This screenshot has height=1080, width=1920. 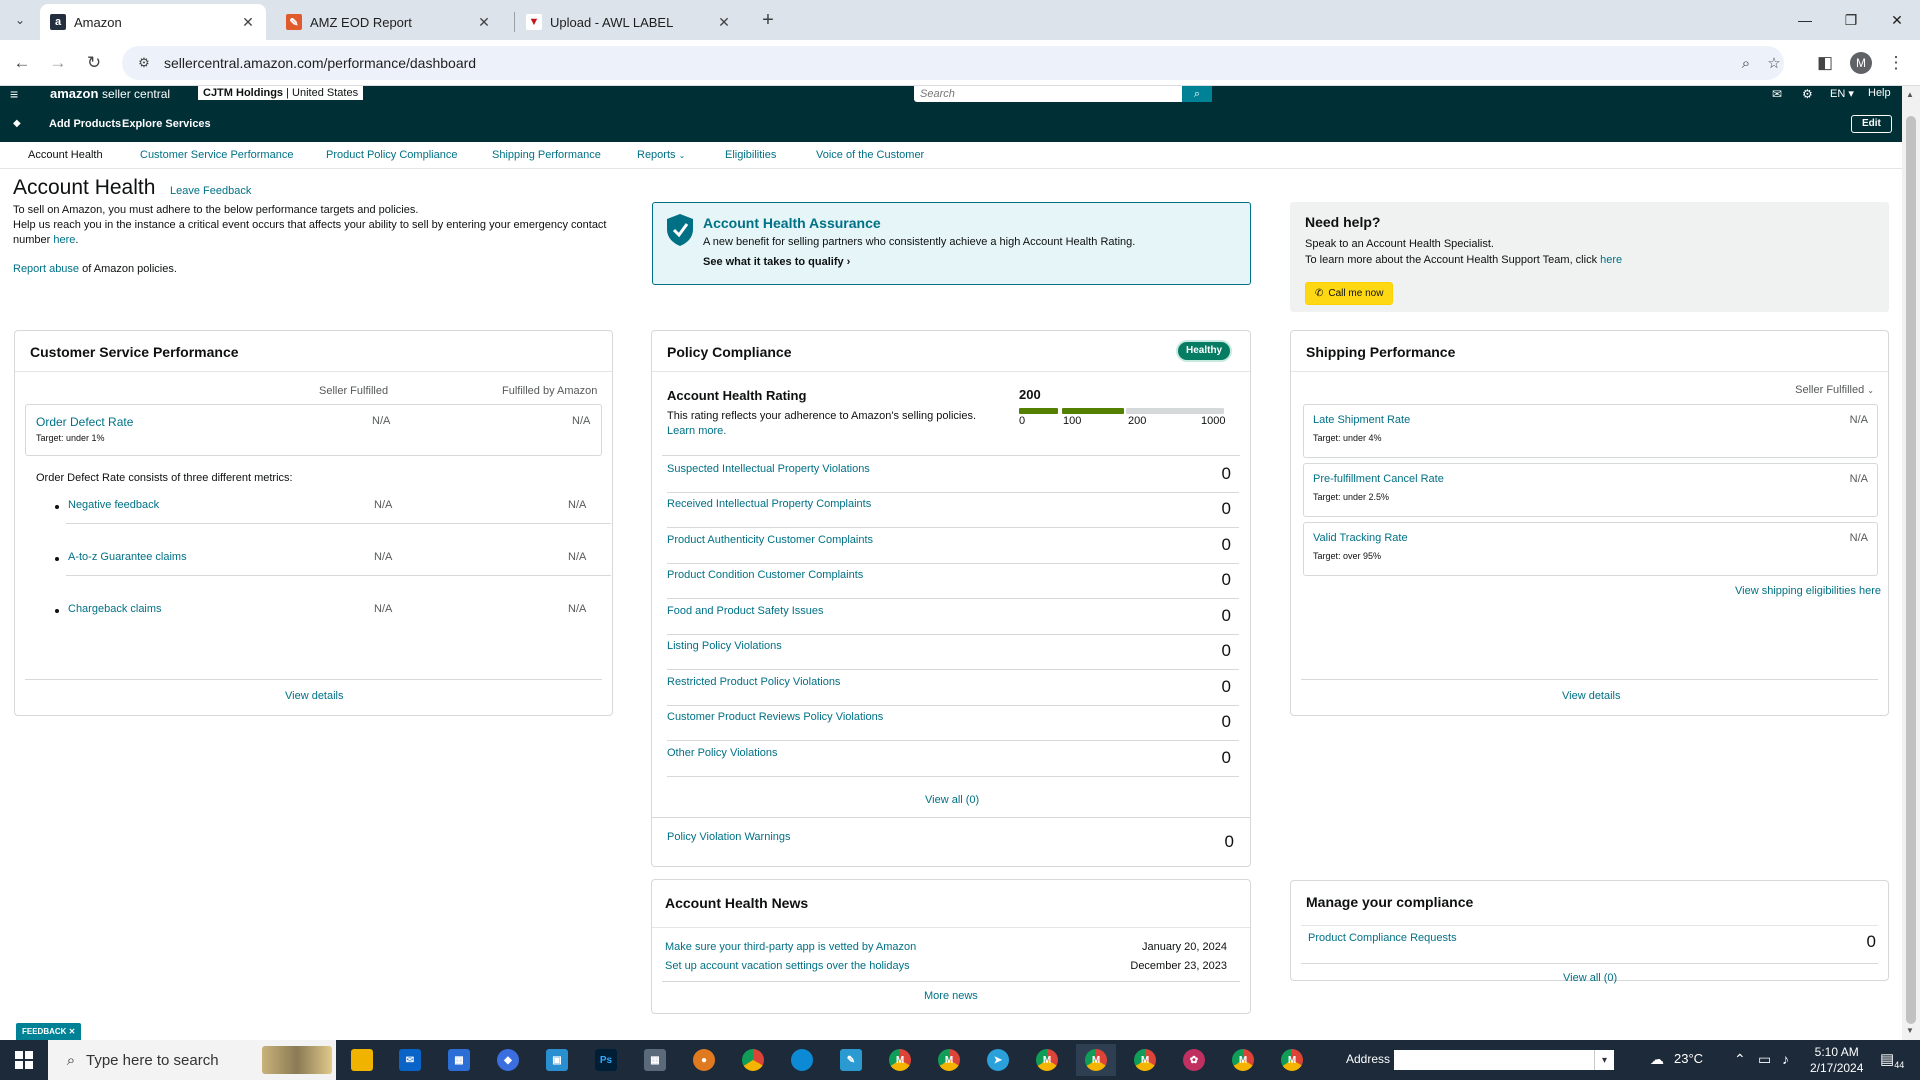 I want to click on emergency-contact-link: here, so click(x=64, y=240).